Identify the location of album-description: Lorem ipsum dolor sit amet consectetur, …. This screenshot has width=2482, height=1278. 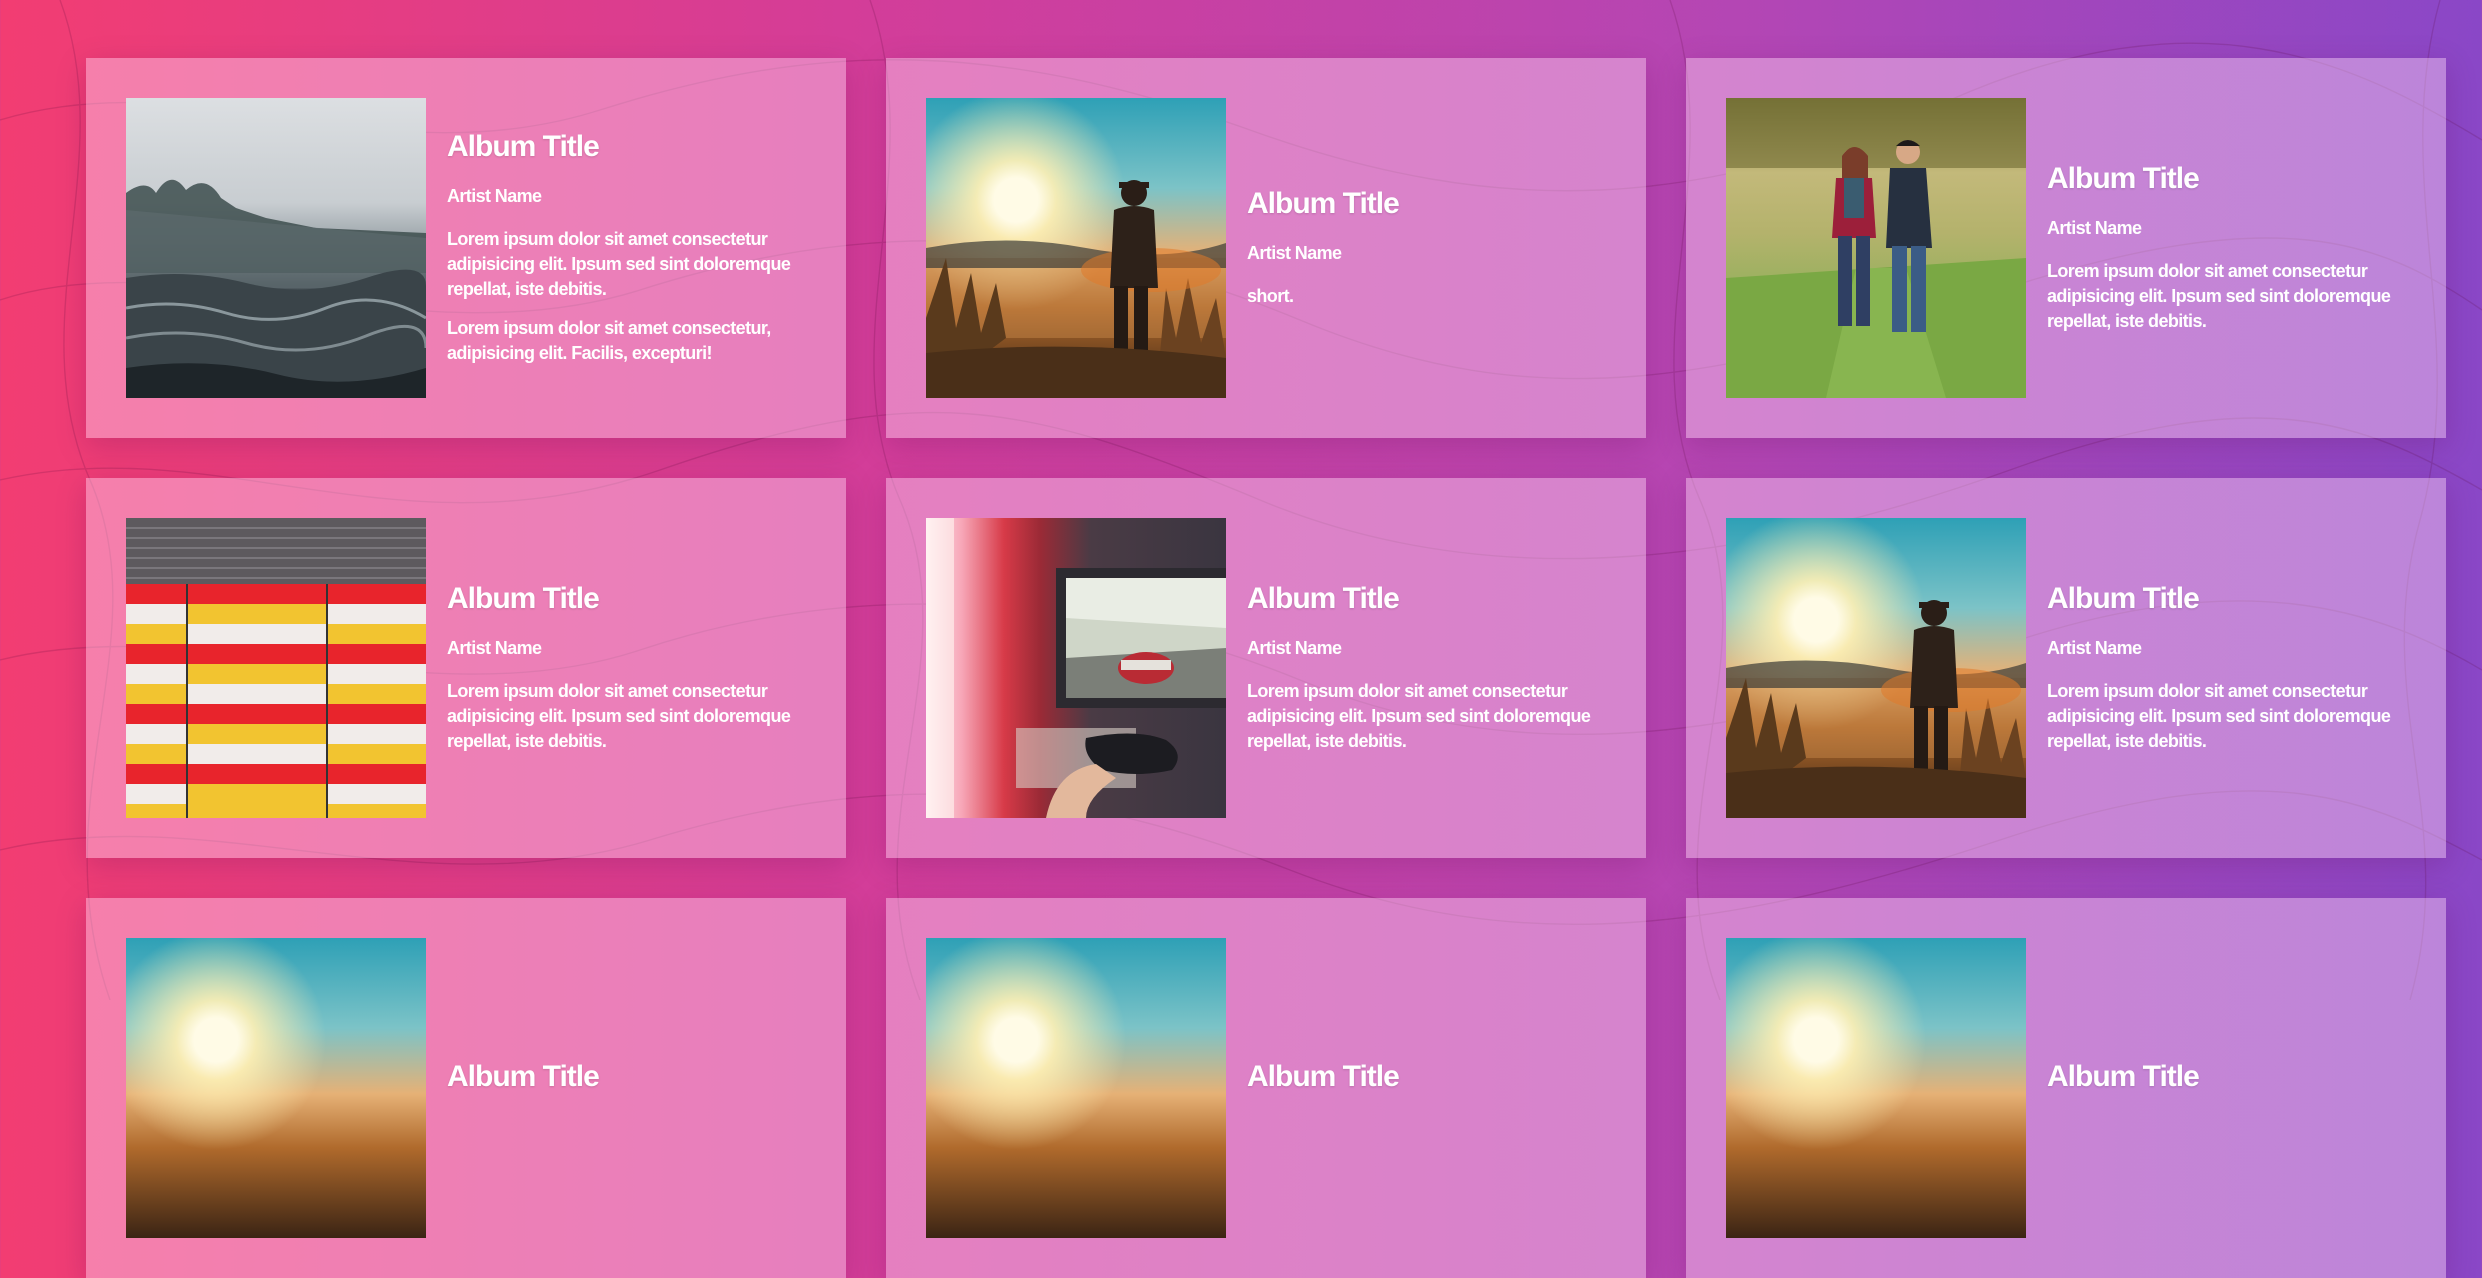
(609, 340).